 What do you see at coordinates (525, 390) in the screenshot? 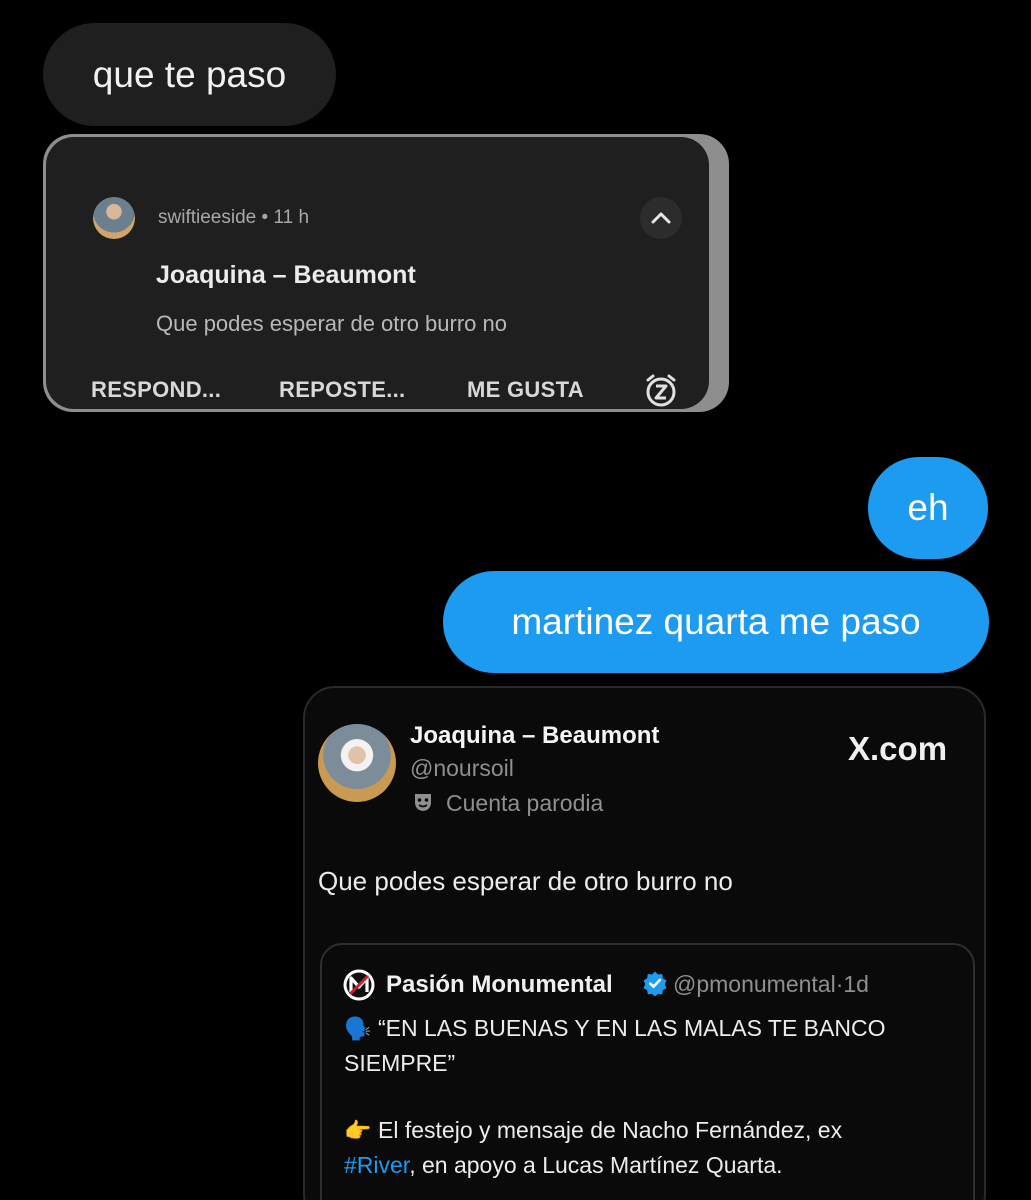
I see `notification-like-button: ME GUSTA` at bounding box center [525, 390].